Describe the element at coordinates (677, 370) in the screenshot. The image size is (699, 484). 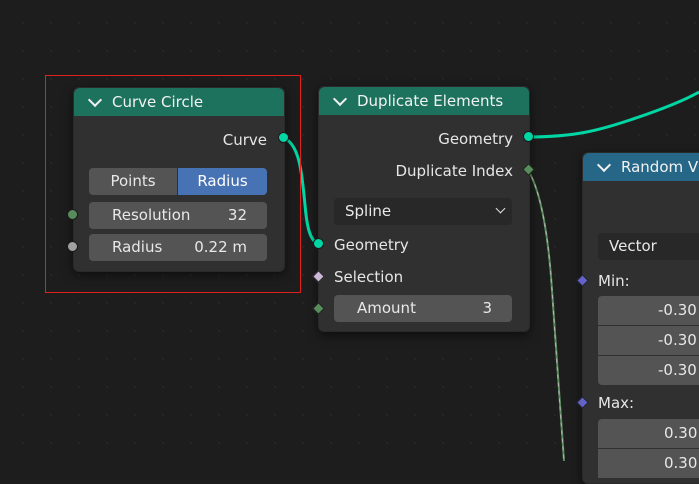
I see `min-z-value: -0.30` at that location.